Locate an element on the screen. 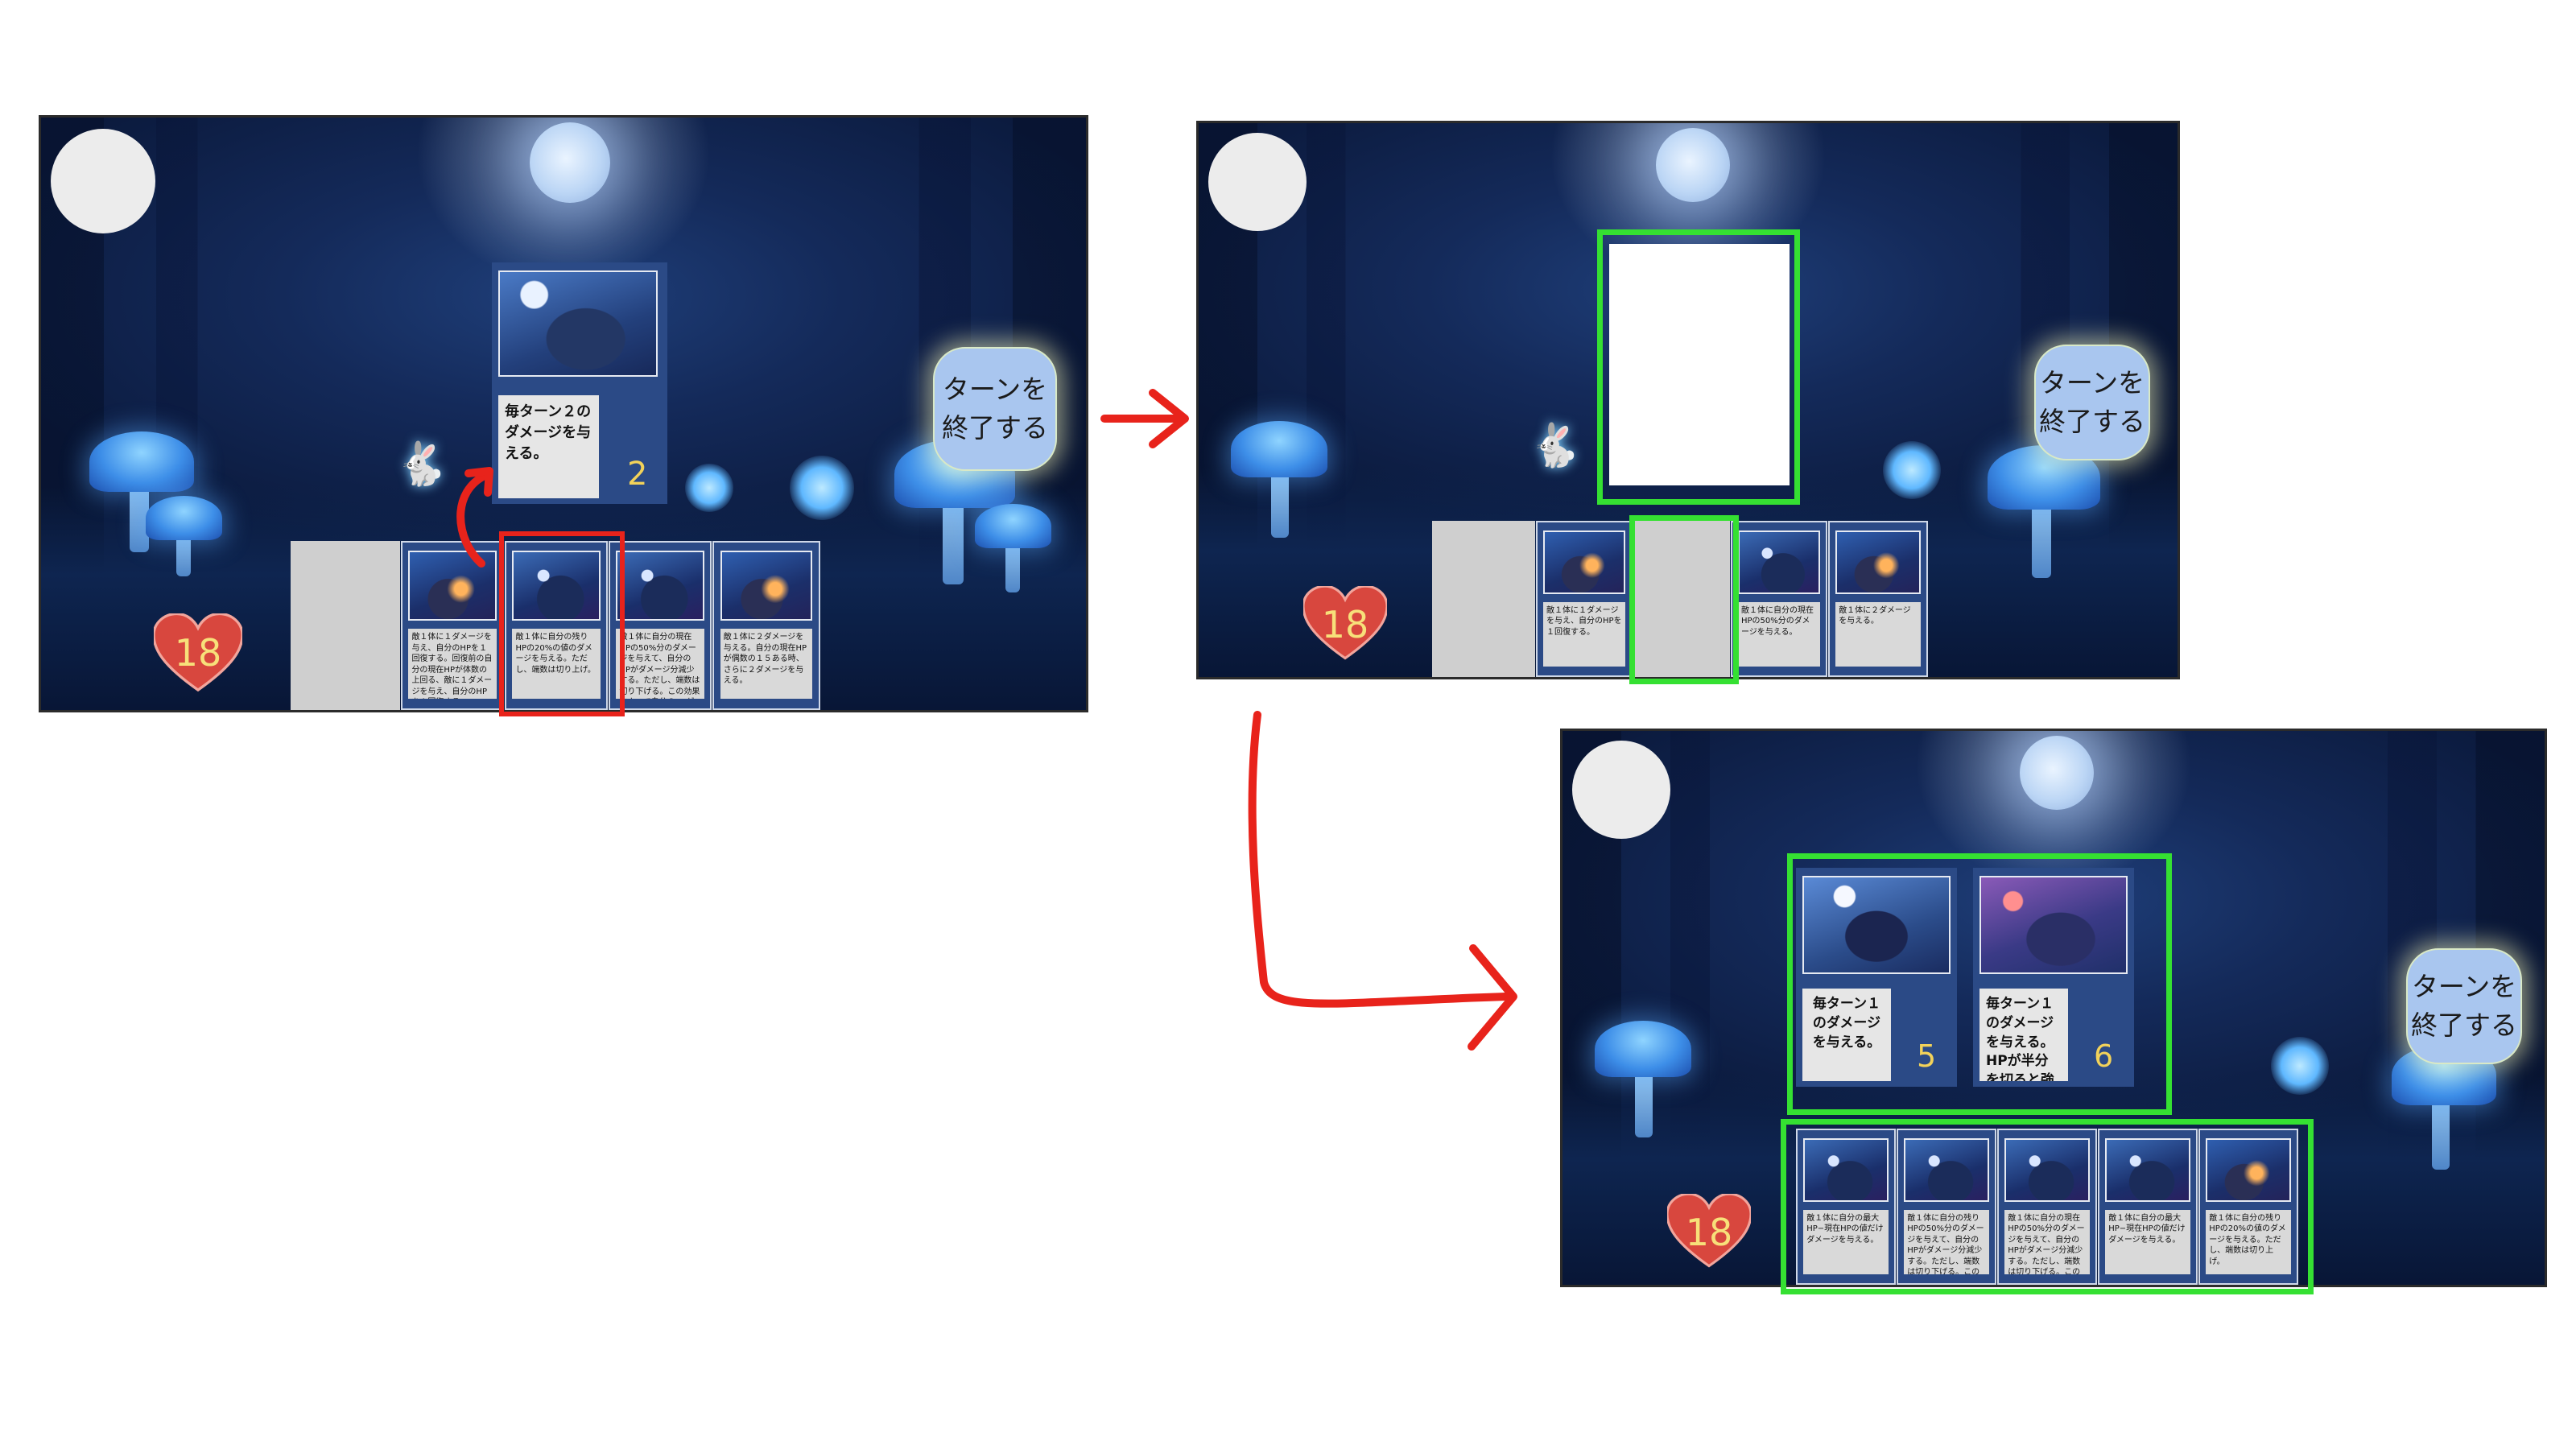  card-to-enemy-arrow is located at coordinates (473, 519).